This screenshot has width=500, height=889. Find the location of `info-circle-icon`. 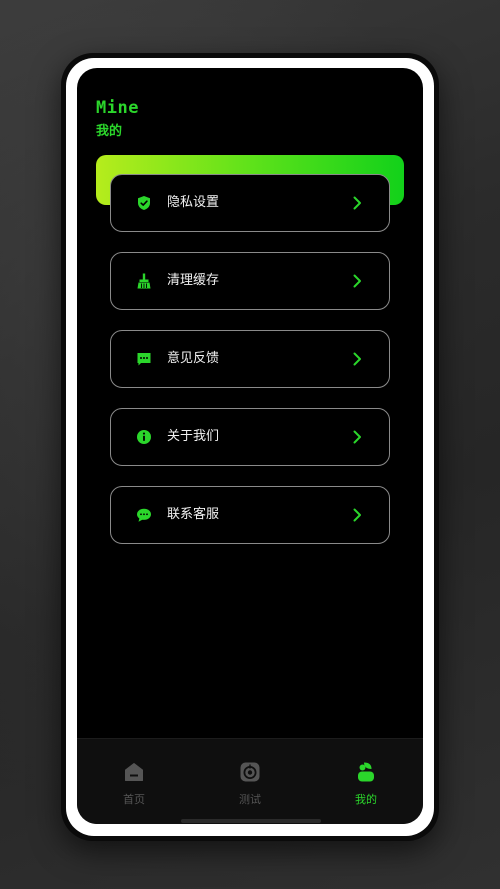

info-circle-icon is located at coordinates (144, 437).